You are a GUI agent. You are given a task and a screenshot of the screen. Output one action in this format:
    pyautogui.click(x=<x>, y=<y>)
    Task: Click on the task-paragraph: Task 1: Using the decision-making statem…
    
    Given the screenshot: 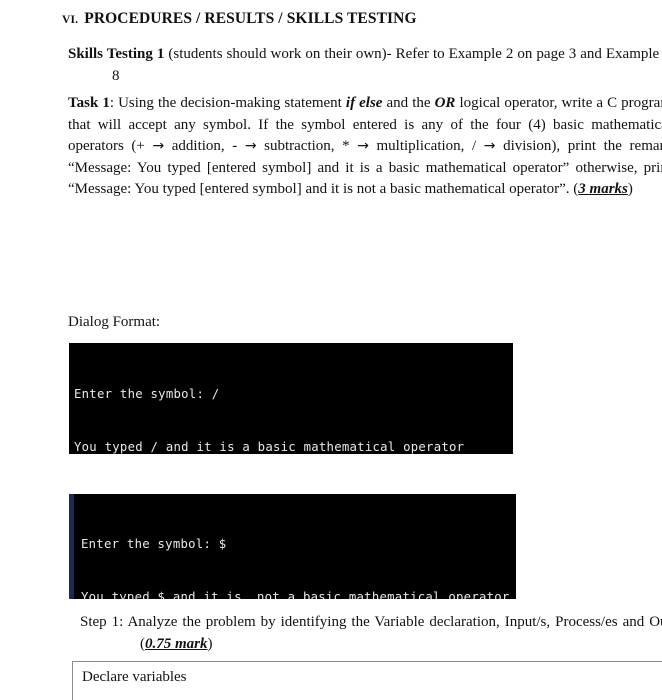 What is the action you would take?
    pyautogui.click(x=365, y=147)
    